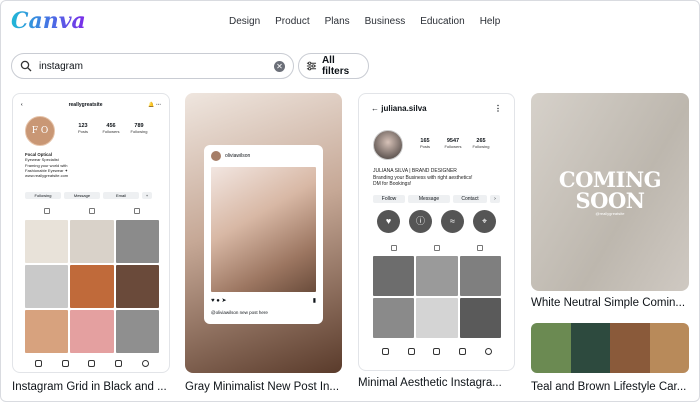  I want to click on email-button: Email, so click(121, 195).